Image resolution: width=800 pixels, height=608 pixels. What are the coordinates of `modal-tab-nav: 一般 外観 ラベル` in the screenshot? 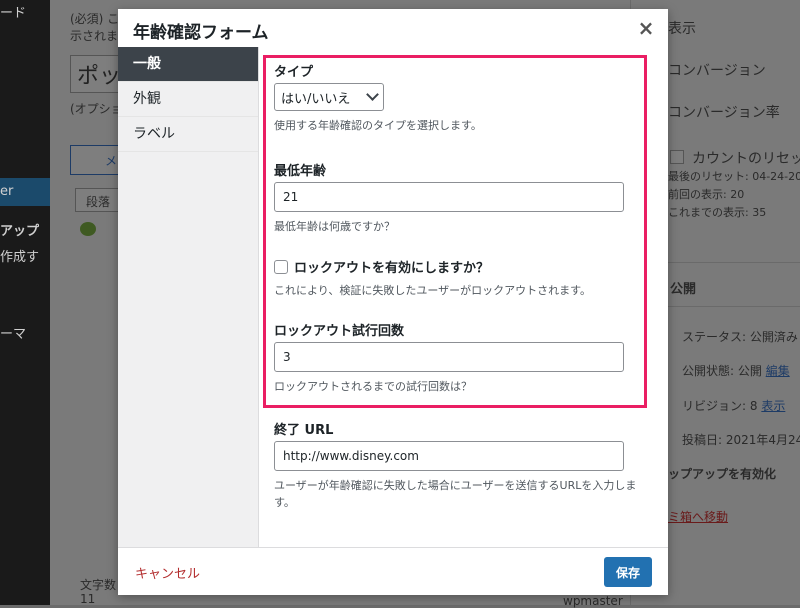 It's located at (188, 297).